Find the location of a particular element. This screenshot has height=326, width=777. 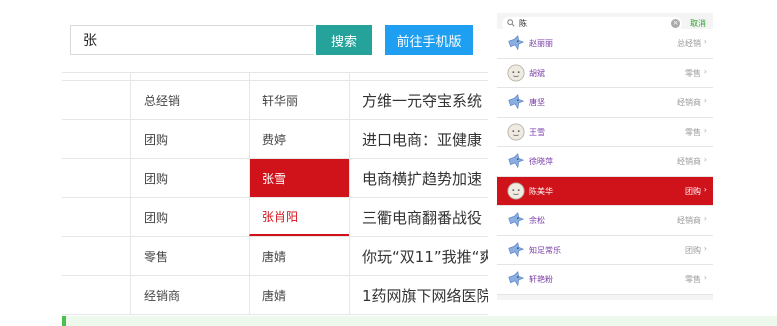

name-cell: 轩华丽 is located at coordinates (299, 100).